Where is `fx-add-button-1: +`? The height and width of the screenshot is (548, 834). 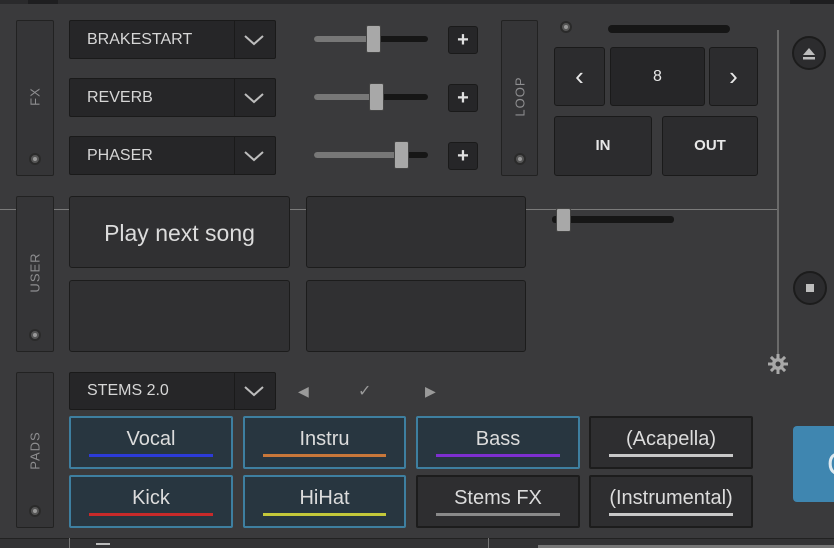
fx-add-button-1: + is located at coordinates (463, 40).